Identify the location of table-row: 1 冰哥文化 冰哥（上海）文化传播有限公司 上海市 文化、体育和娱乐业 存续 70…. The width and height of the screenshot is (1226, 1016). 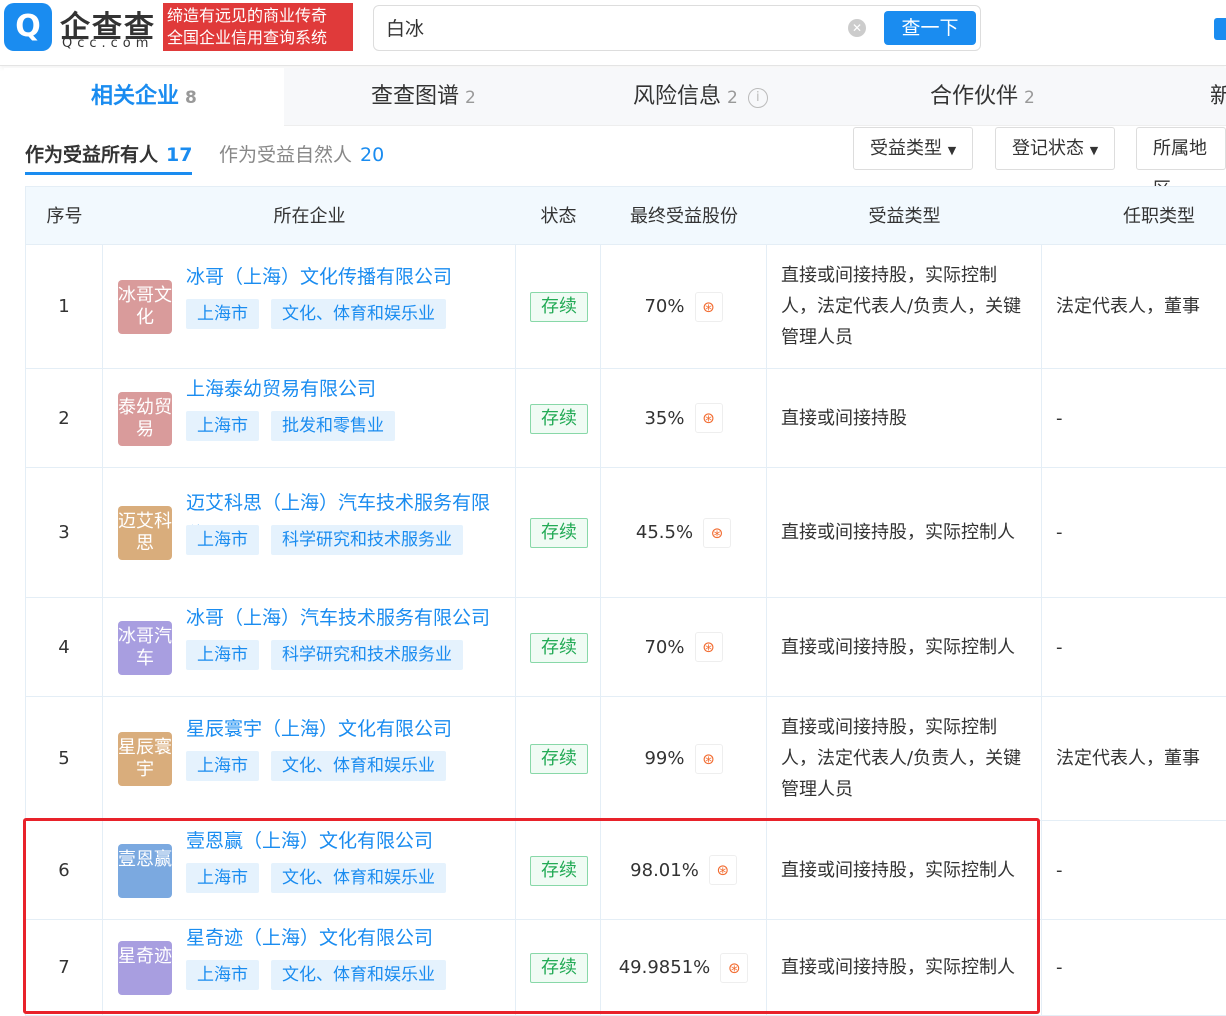
(625, 307).